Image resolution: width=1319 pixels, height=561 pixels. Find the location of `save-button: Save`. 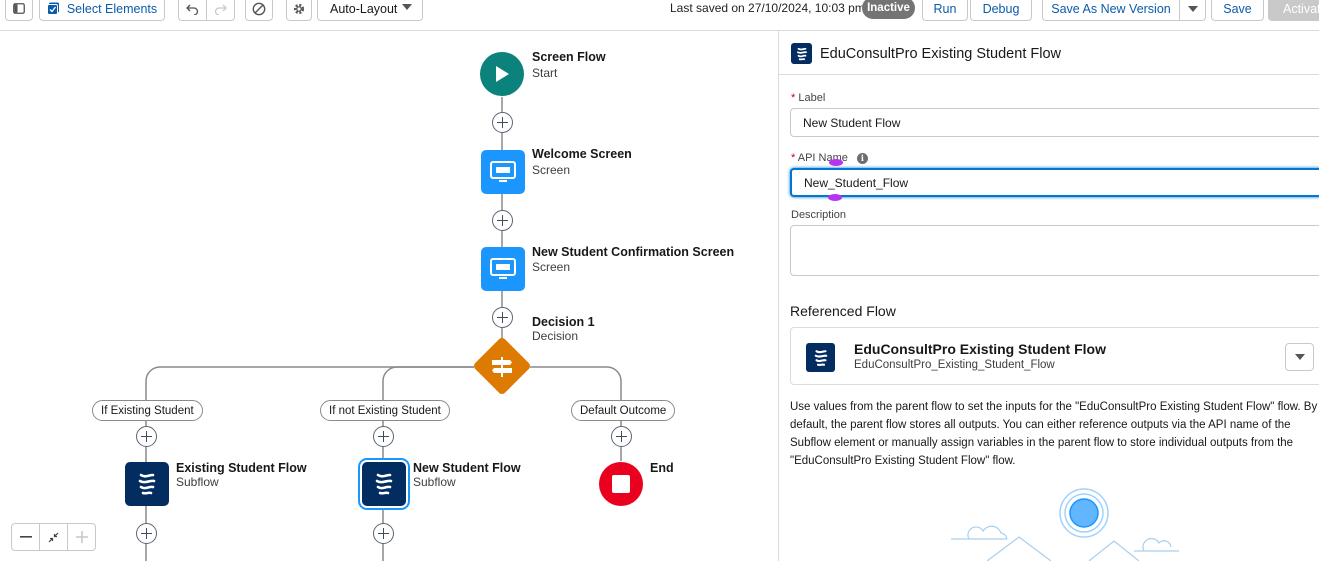

save-button: Save is located at coordinates (1237, 10).